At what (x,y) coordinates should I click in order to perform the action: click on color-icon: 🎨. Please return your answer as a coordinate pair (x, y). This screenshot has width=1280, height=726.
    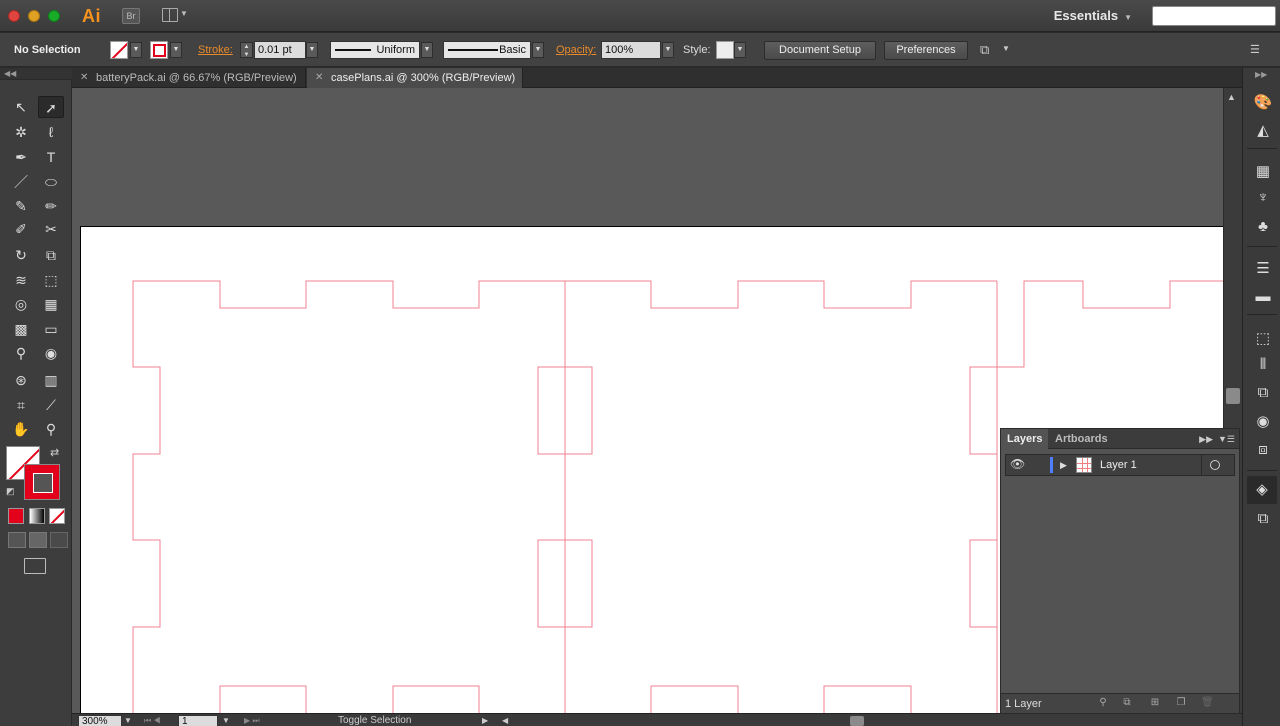
    Looking at the image, I should click on (1263, 103).